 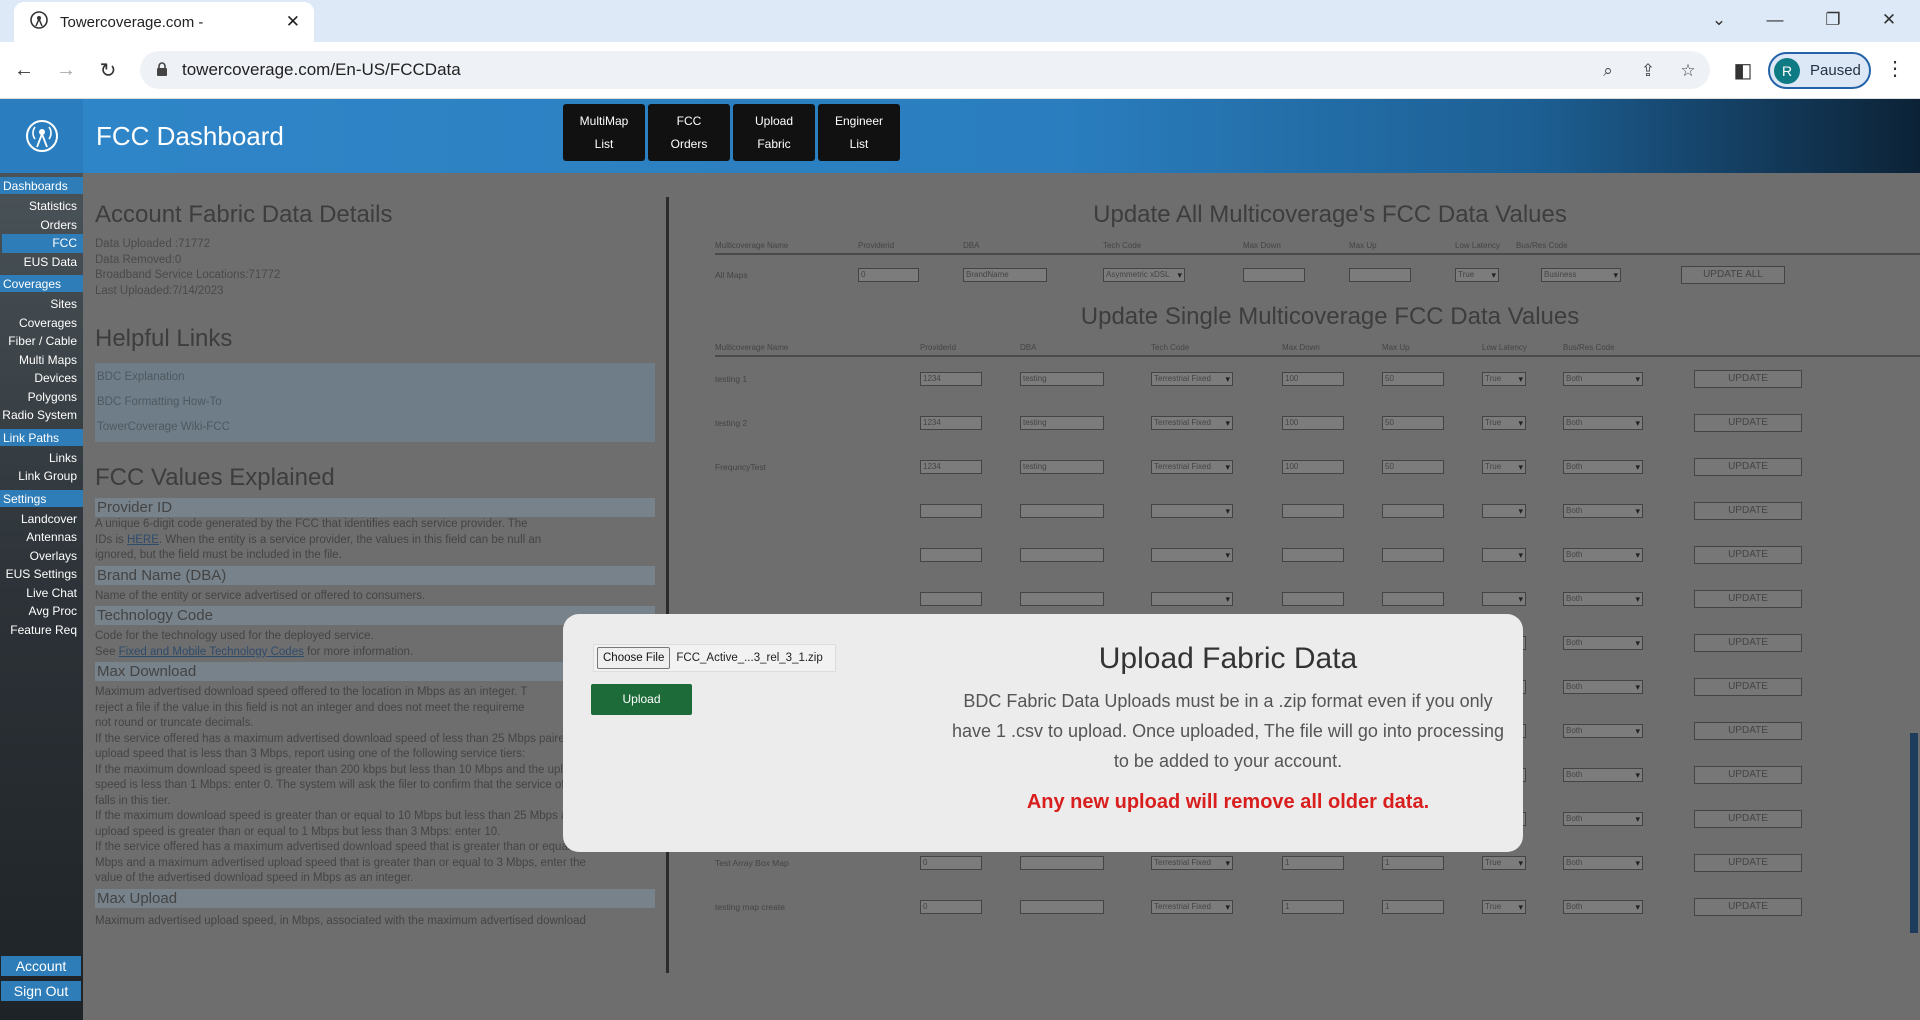 I want to click on sidebar-item-multimaps: Multi Maps, so click(x=41, y=360).